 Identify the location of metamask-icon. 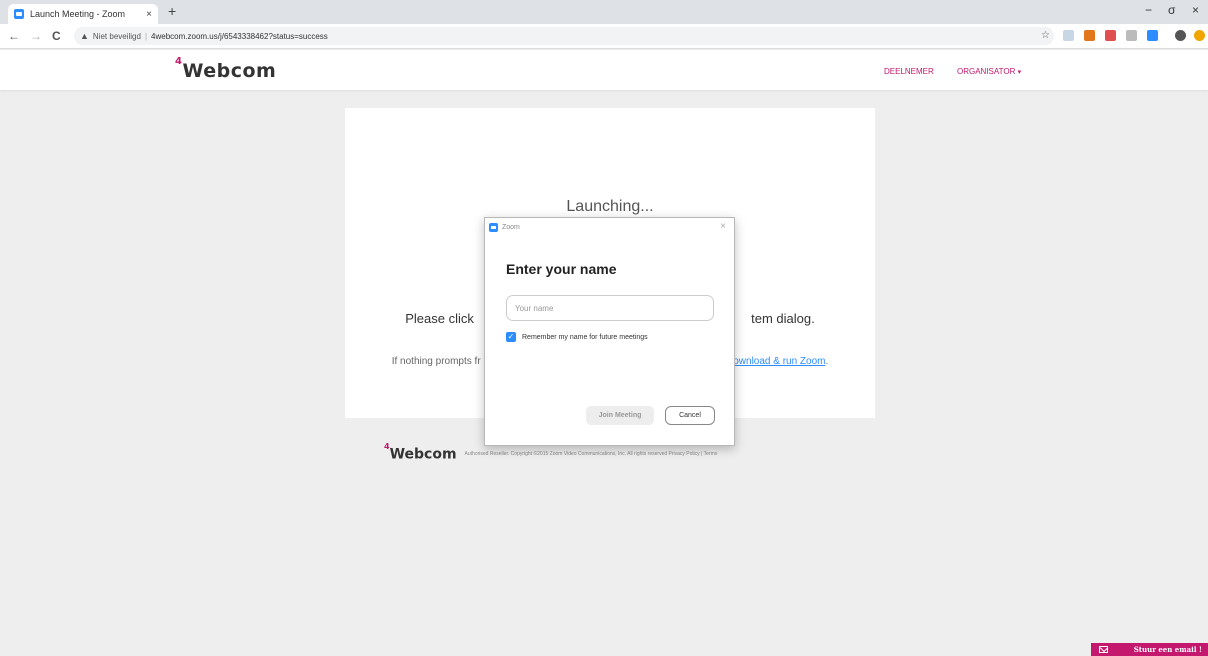
(1089, 35).